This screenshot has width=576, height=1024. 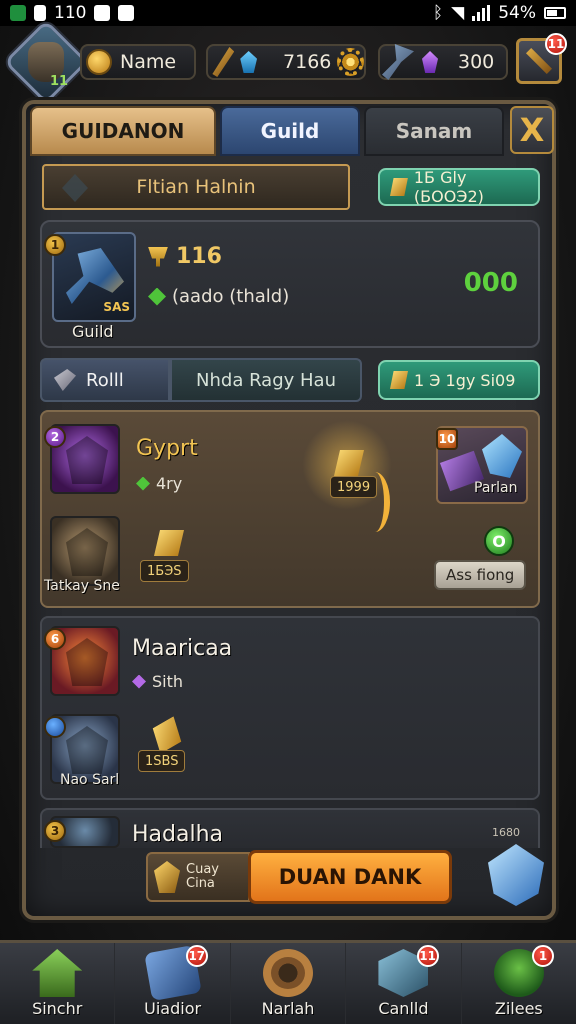 I want to click on member-2-ingot-value: 1SBS, so click(x=162, y=761).